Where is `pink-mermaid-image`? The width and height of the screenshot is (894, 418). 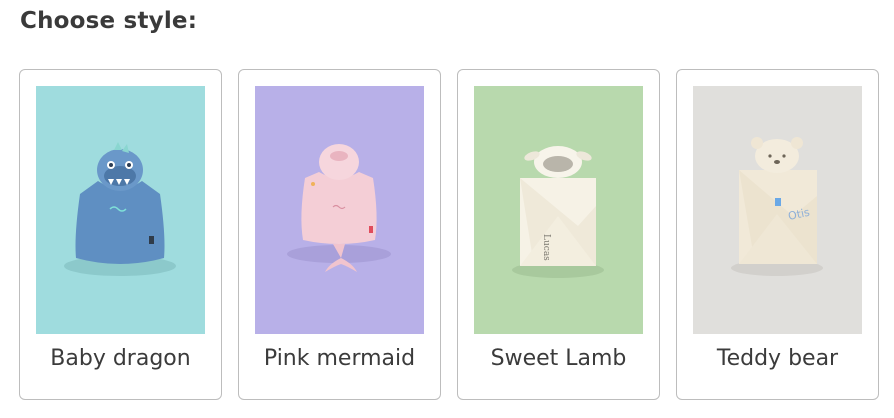
pink-mermaid-image is located at coordinates (339, 210).